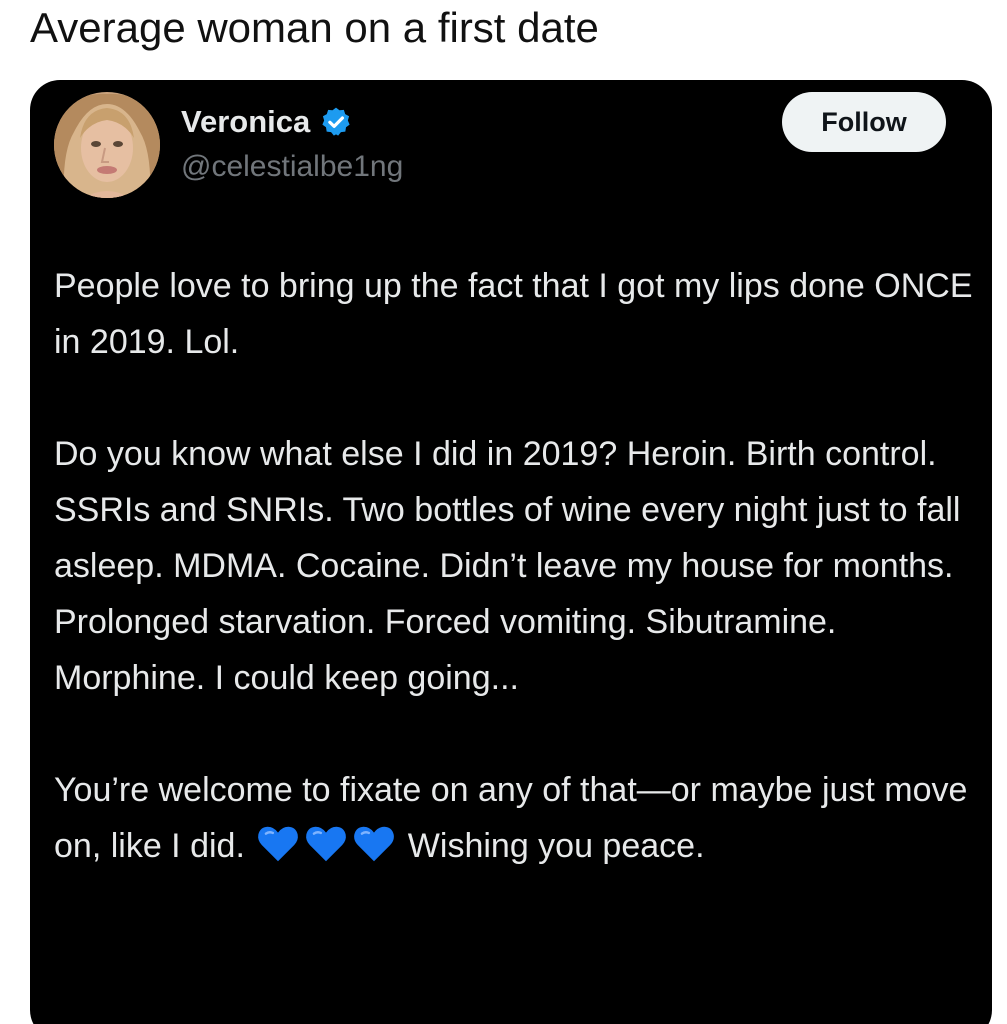 The image size is (1007, 1024). I want to click on author-row: Veronica, so click(266, 122).